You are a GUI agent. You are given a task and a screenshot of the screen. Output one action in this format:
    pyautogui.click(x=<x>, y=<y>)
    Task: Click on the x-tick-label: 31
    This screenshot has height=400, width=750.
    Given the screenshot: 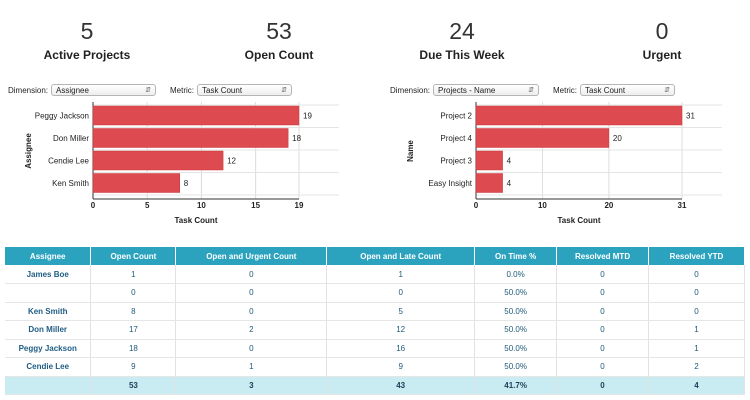 What is the action you would take?
    pyautogui.click(x=682, y=205)
    